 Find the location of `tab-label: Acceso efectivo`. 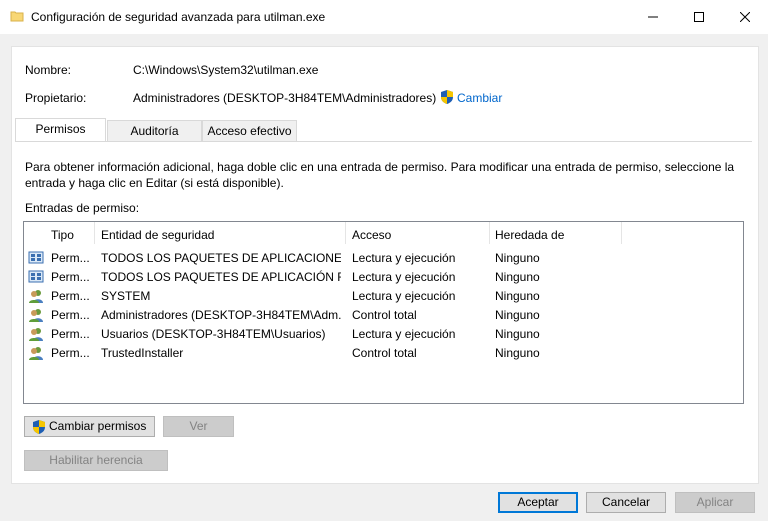

tab-label: Acceso efectivo is located at coordinates (249, 131).